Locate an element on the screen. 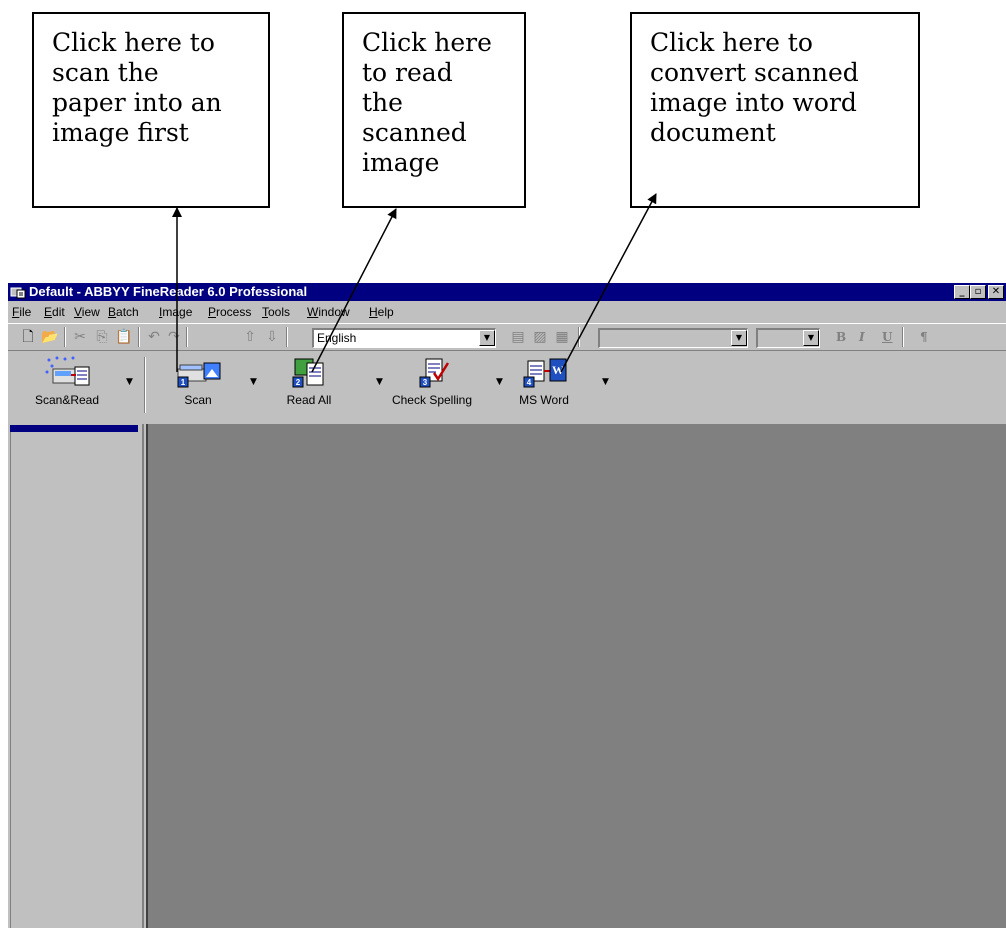 The image size is (1006, 928). ms-word-label: MS Word is located at coordinates (544, 400).